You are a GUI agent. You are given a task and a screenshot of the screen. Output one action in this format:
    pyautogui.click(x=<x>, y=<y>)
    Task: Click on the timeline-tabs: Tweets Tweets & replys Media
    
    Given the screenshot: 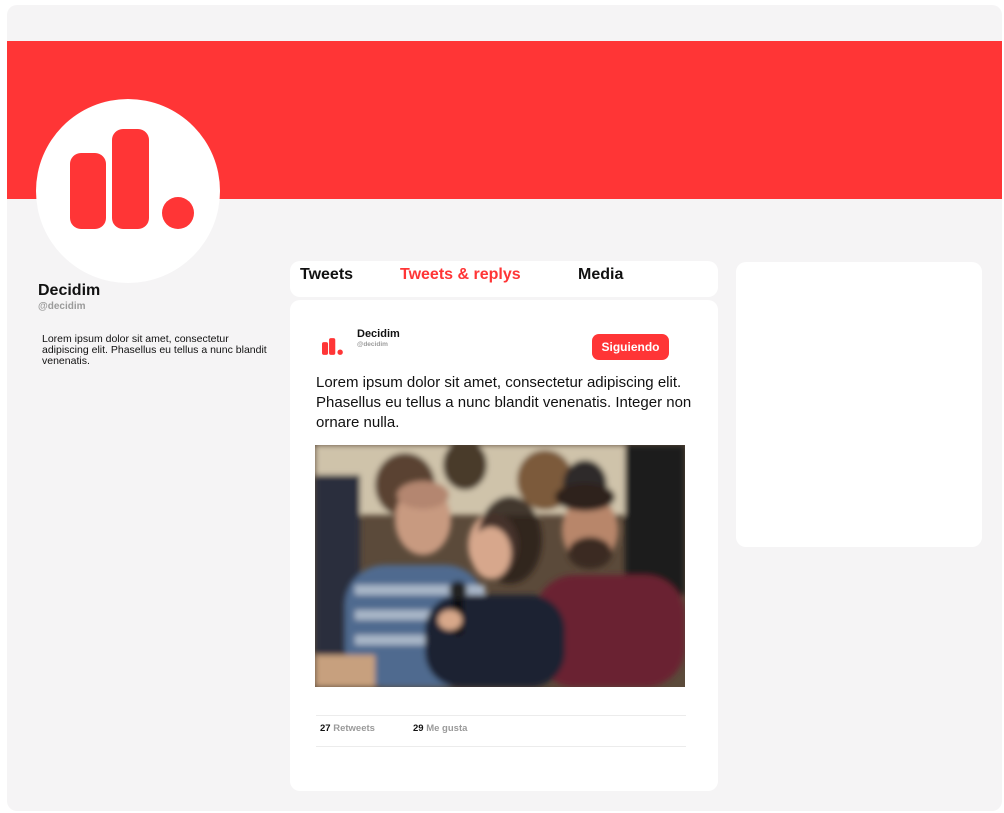 What is the action you would take?
    pyautogui.click(x=504, y=279)
    